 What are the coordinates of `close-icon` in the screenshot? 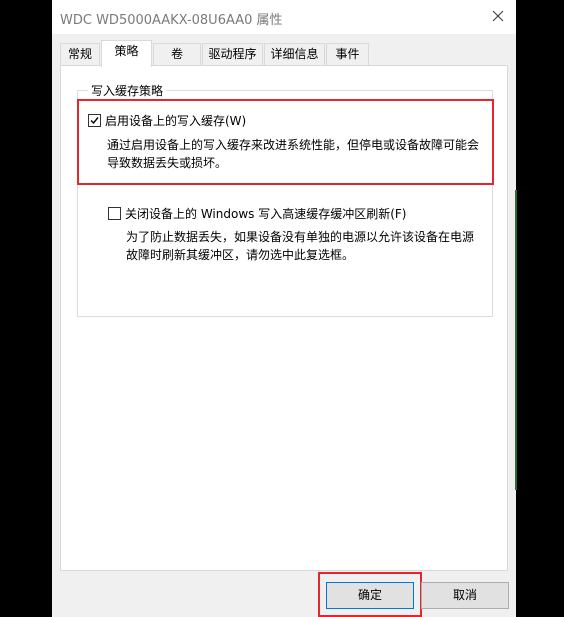 It's located at (498, 16).